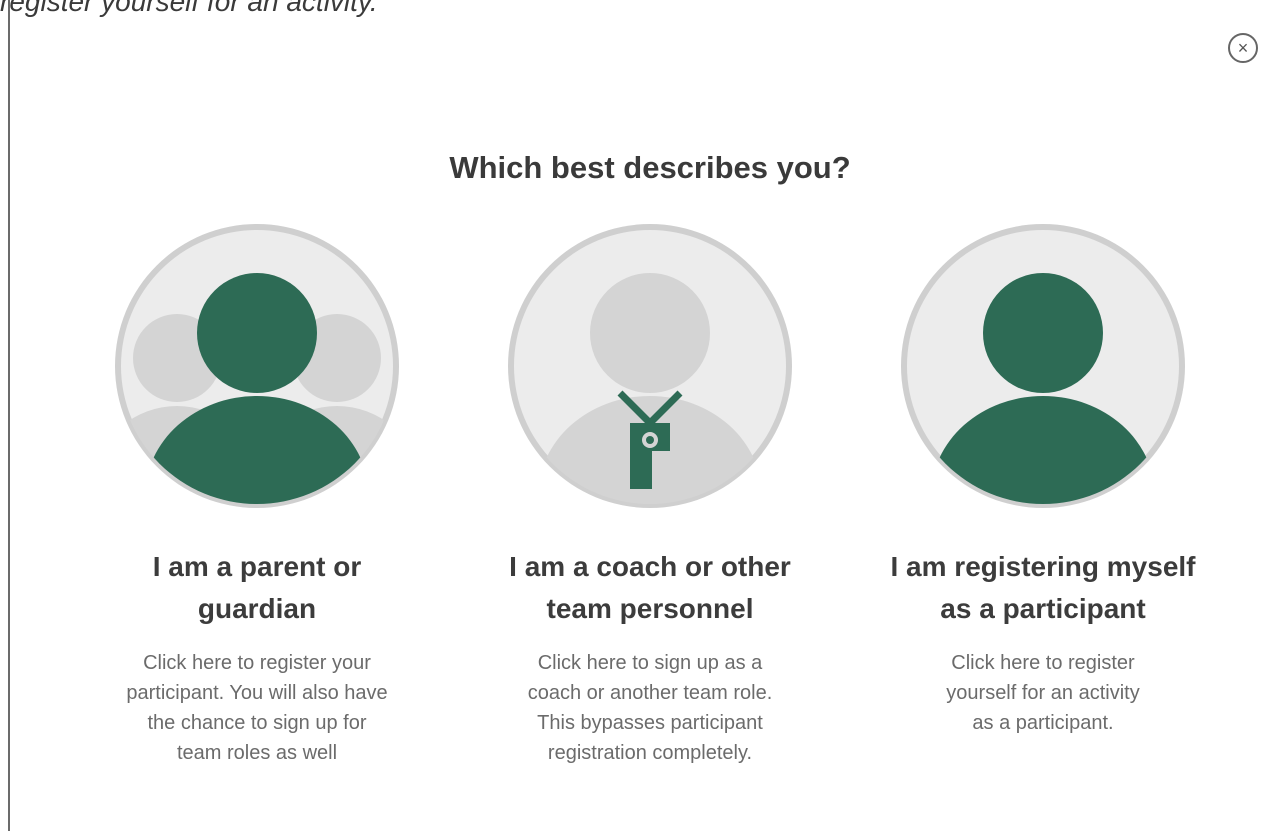 This screenshot has height=831, width=1280. Describe the element at coordinates (9, 415) in the screenshot. I see `background-page-edge` at that location.